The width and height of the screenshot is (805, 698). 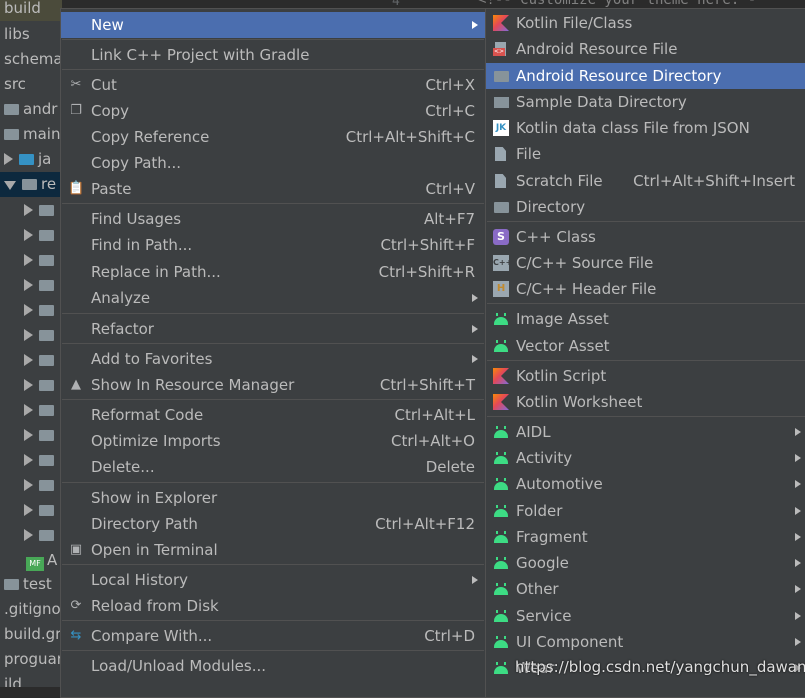 What do you see at coordinates (273, 245) in the screenshot?
I see `menu-item-find-in-path: Find in Path... Ctrl+Shift+F` at bounding box center [273, 245].